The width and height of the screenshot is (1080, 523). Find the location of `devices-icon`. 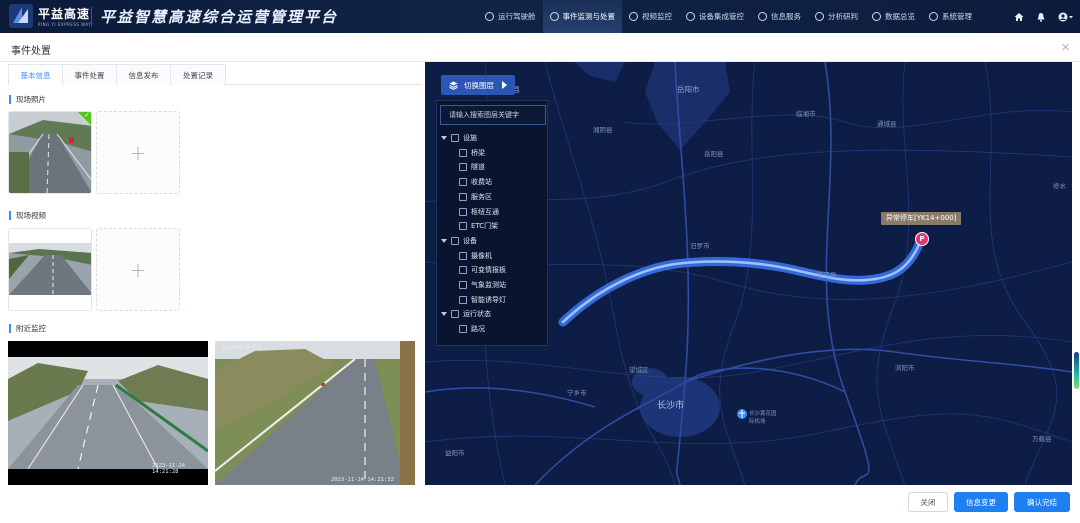

devices-icon is located at coordinates (690, 16).